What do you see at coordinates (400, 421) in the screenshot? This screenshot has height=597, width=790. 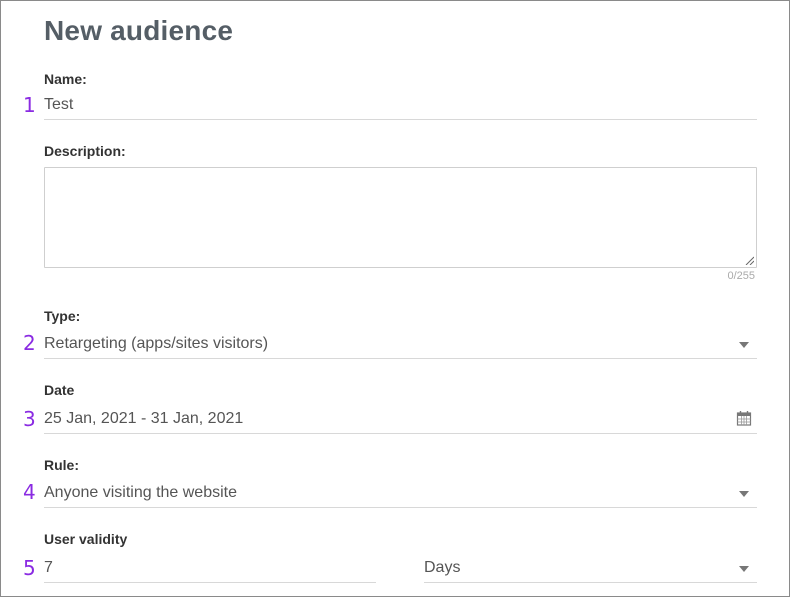 I see `date-range-input: 25 Jan, 2021 - 31 Jan, 2021` at bounding box center [400, 421].